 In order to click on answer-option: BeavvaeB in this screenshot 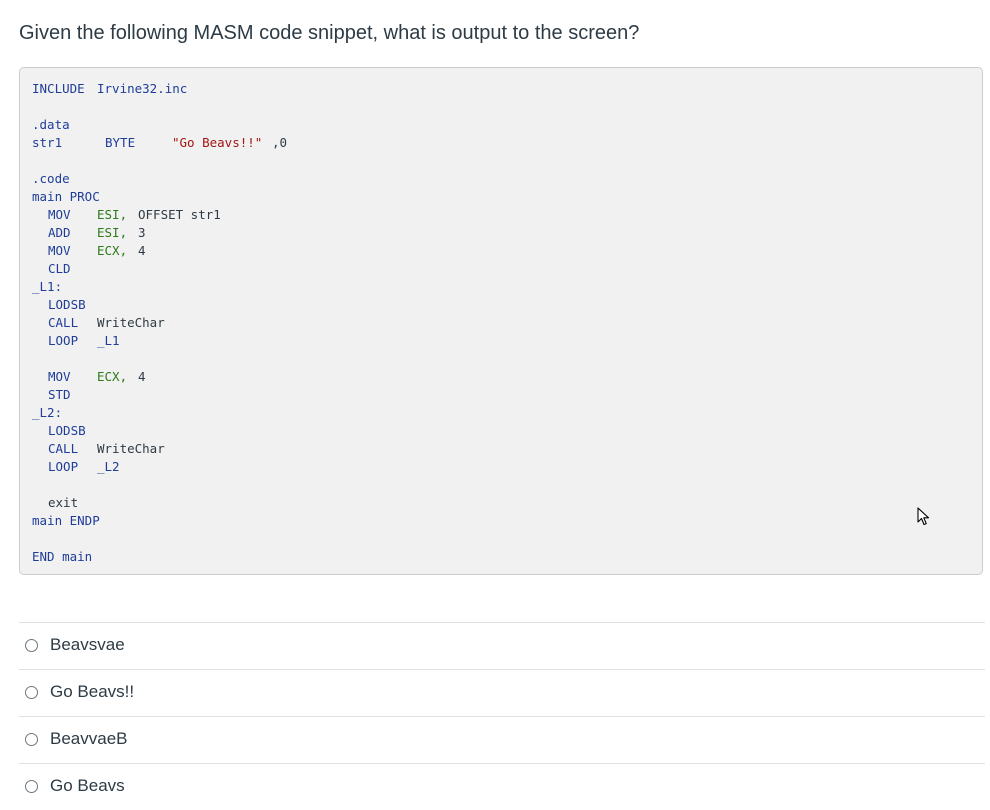, I will do `click(502, 739)`.